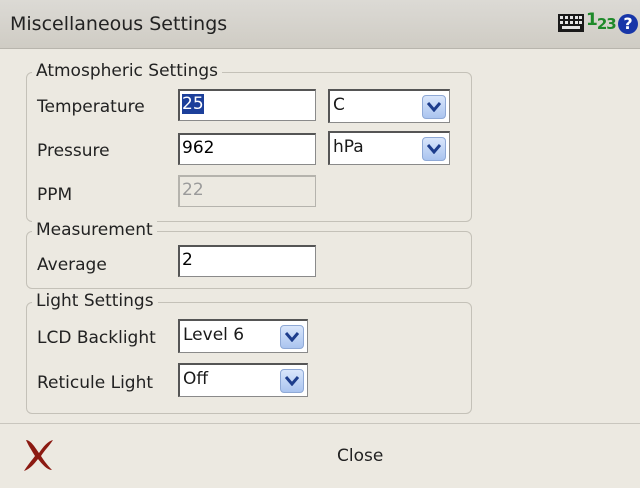  Describe the element at coordinates (55, 195) in the screenshot. I see `ppm-label: PPM` at that location.